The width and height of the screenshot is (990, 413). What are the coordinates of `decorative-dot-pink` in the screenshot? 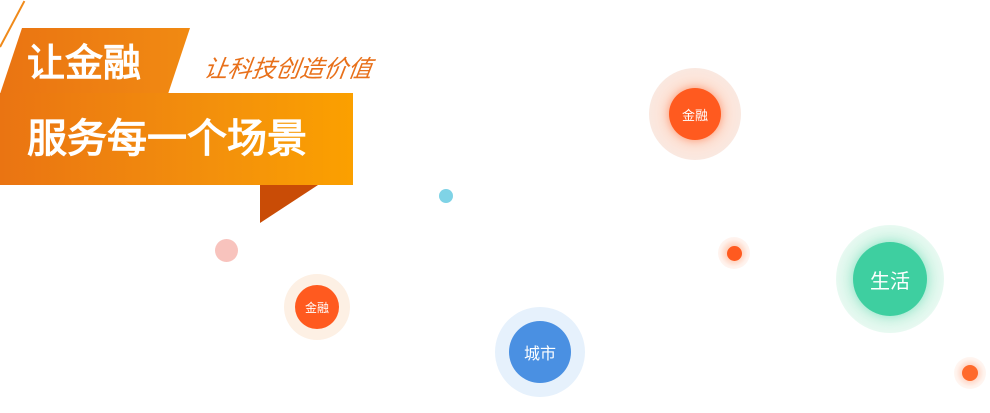 It's located at (226, 250).